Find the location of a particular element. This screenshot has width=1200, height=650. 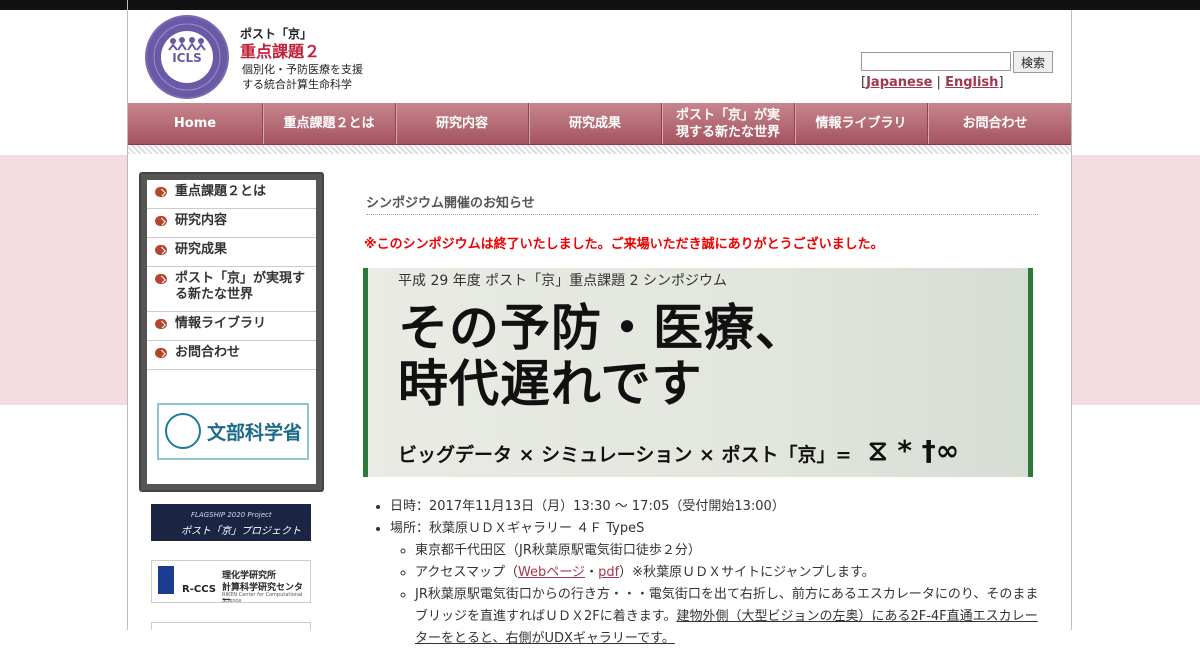

sidebar-item-label: 情報ライブラリ is located at coordinates (221, 323).